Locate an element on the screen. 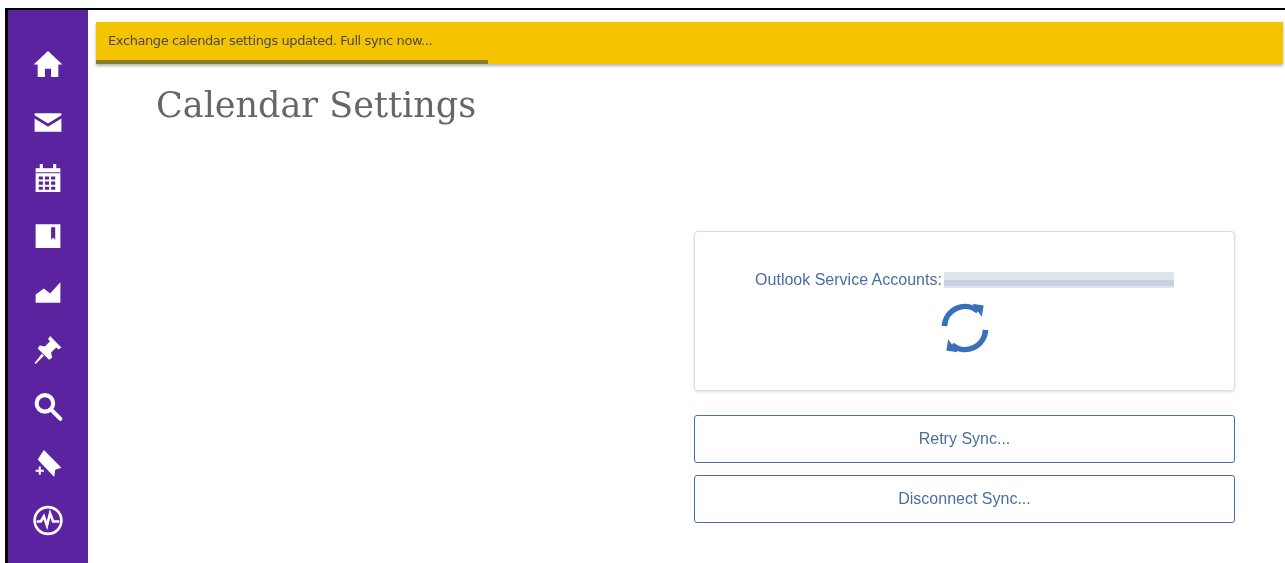 This screenshot has width=1285, height=563. activity-icon is located at coordinates (48, 520).